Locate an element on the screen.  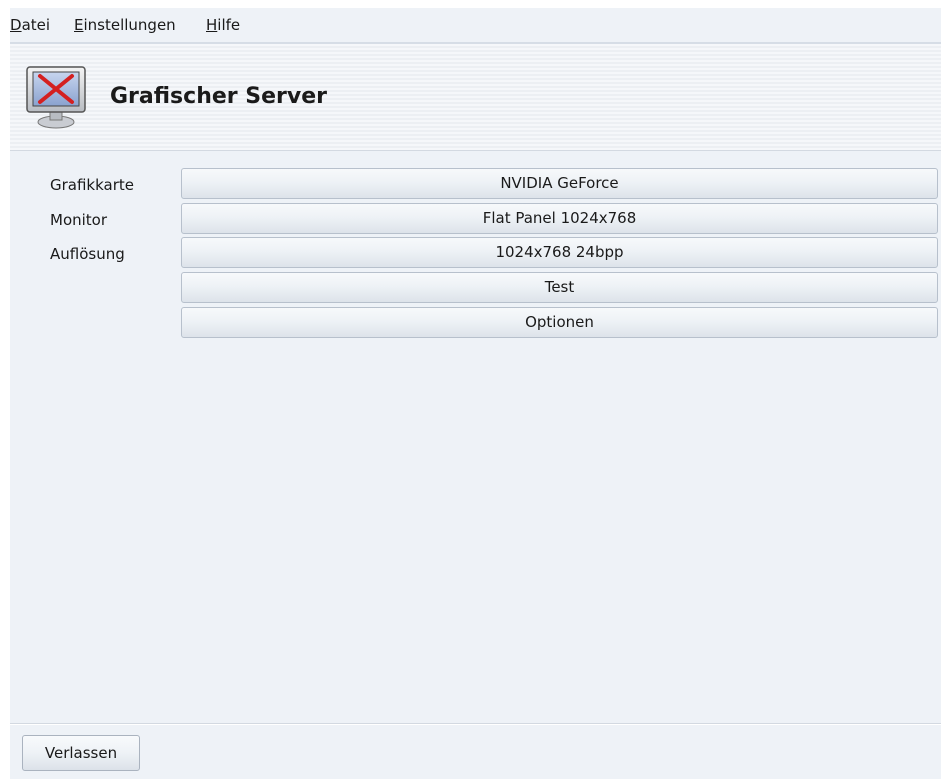
monitor-button: Flat Panel 1024x768 is located at coordinates (559, 218).